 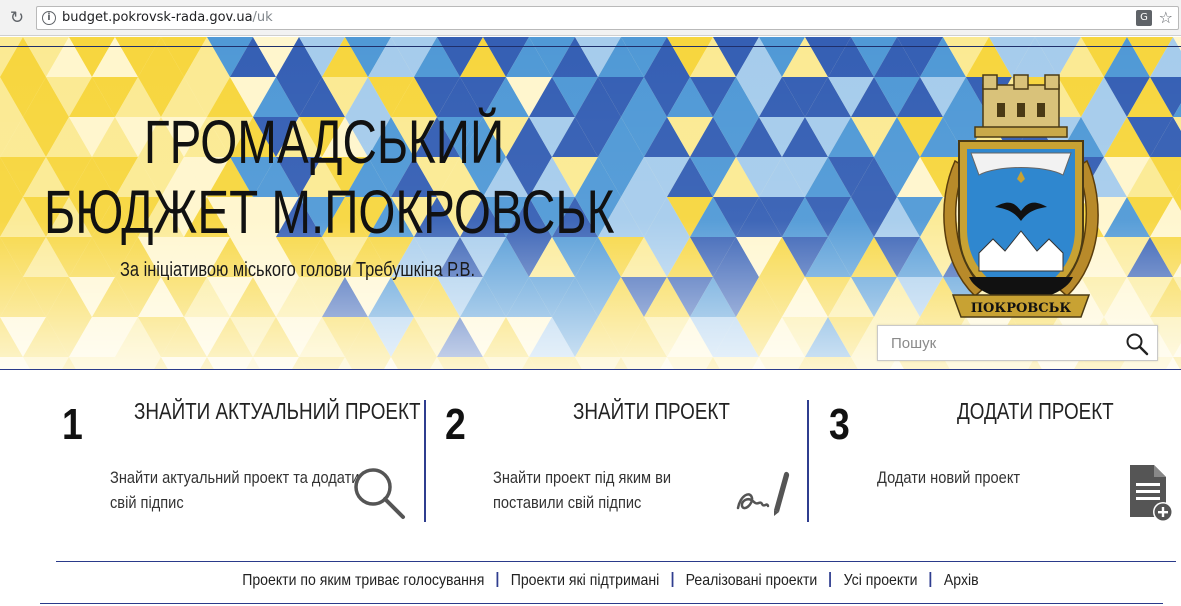 I want to click on signature-icon, so click(x=762, y=493).